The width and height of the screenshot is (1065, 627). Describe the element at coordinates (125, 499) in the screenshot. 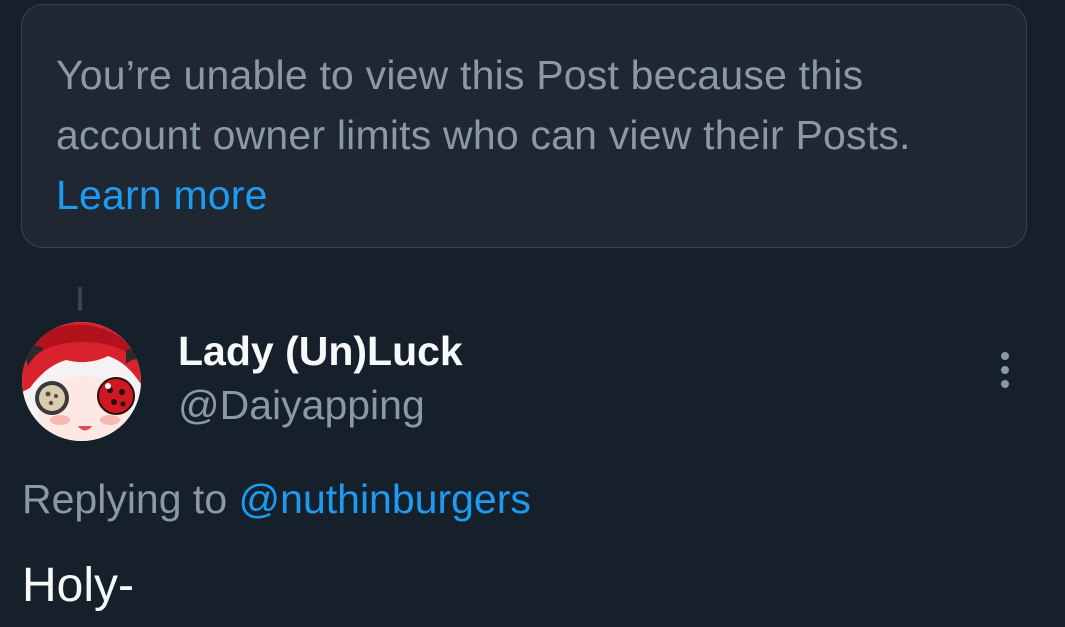

I see `replying-prefix: Replying to` at that location.